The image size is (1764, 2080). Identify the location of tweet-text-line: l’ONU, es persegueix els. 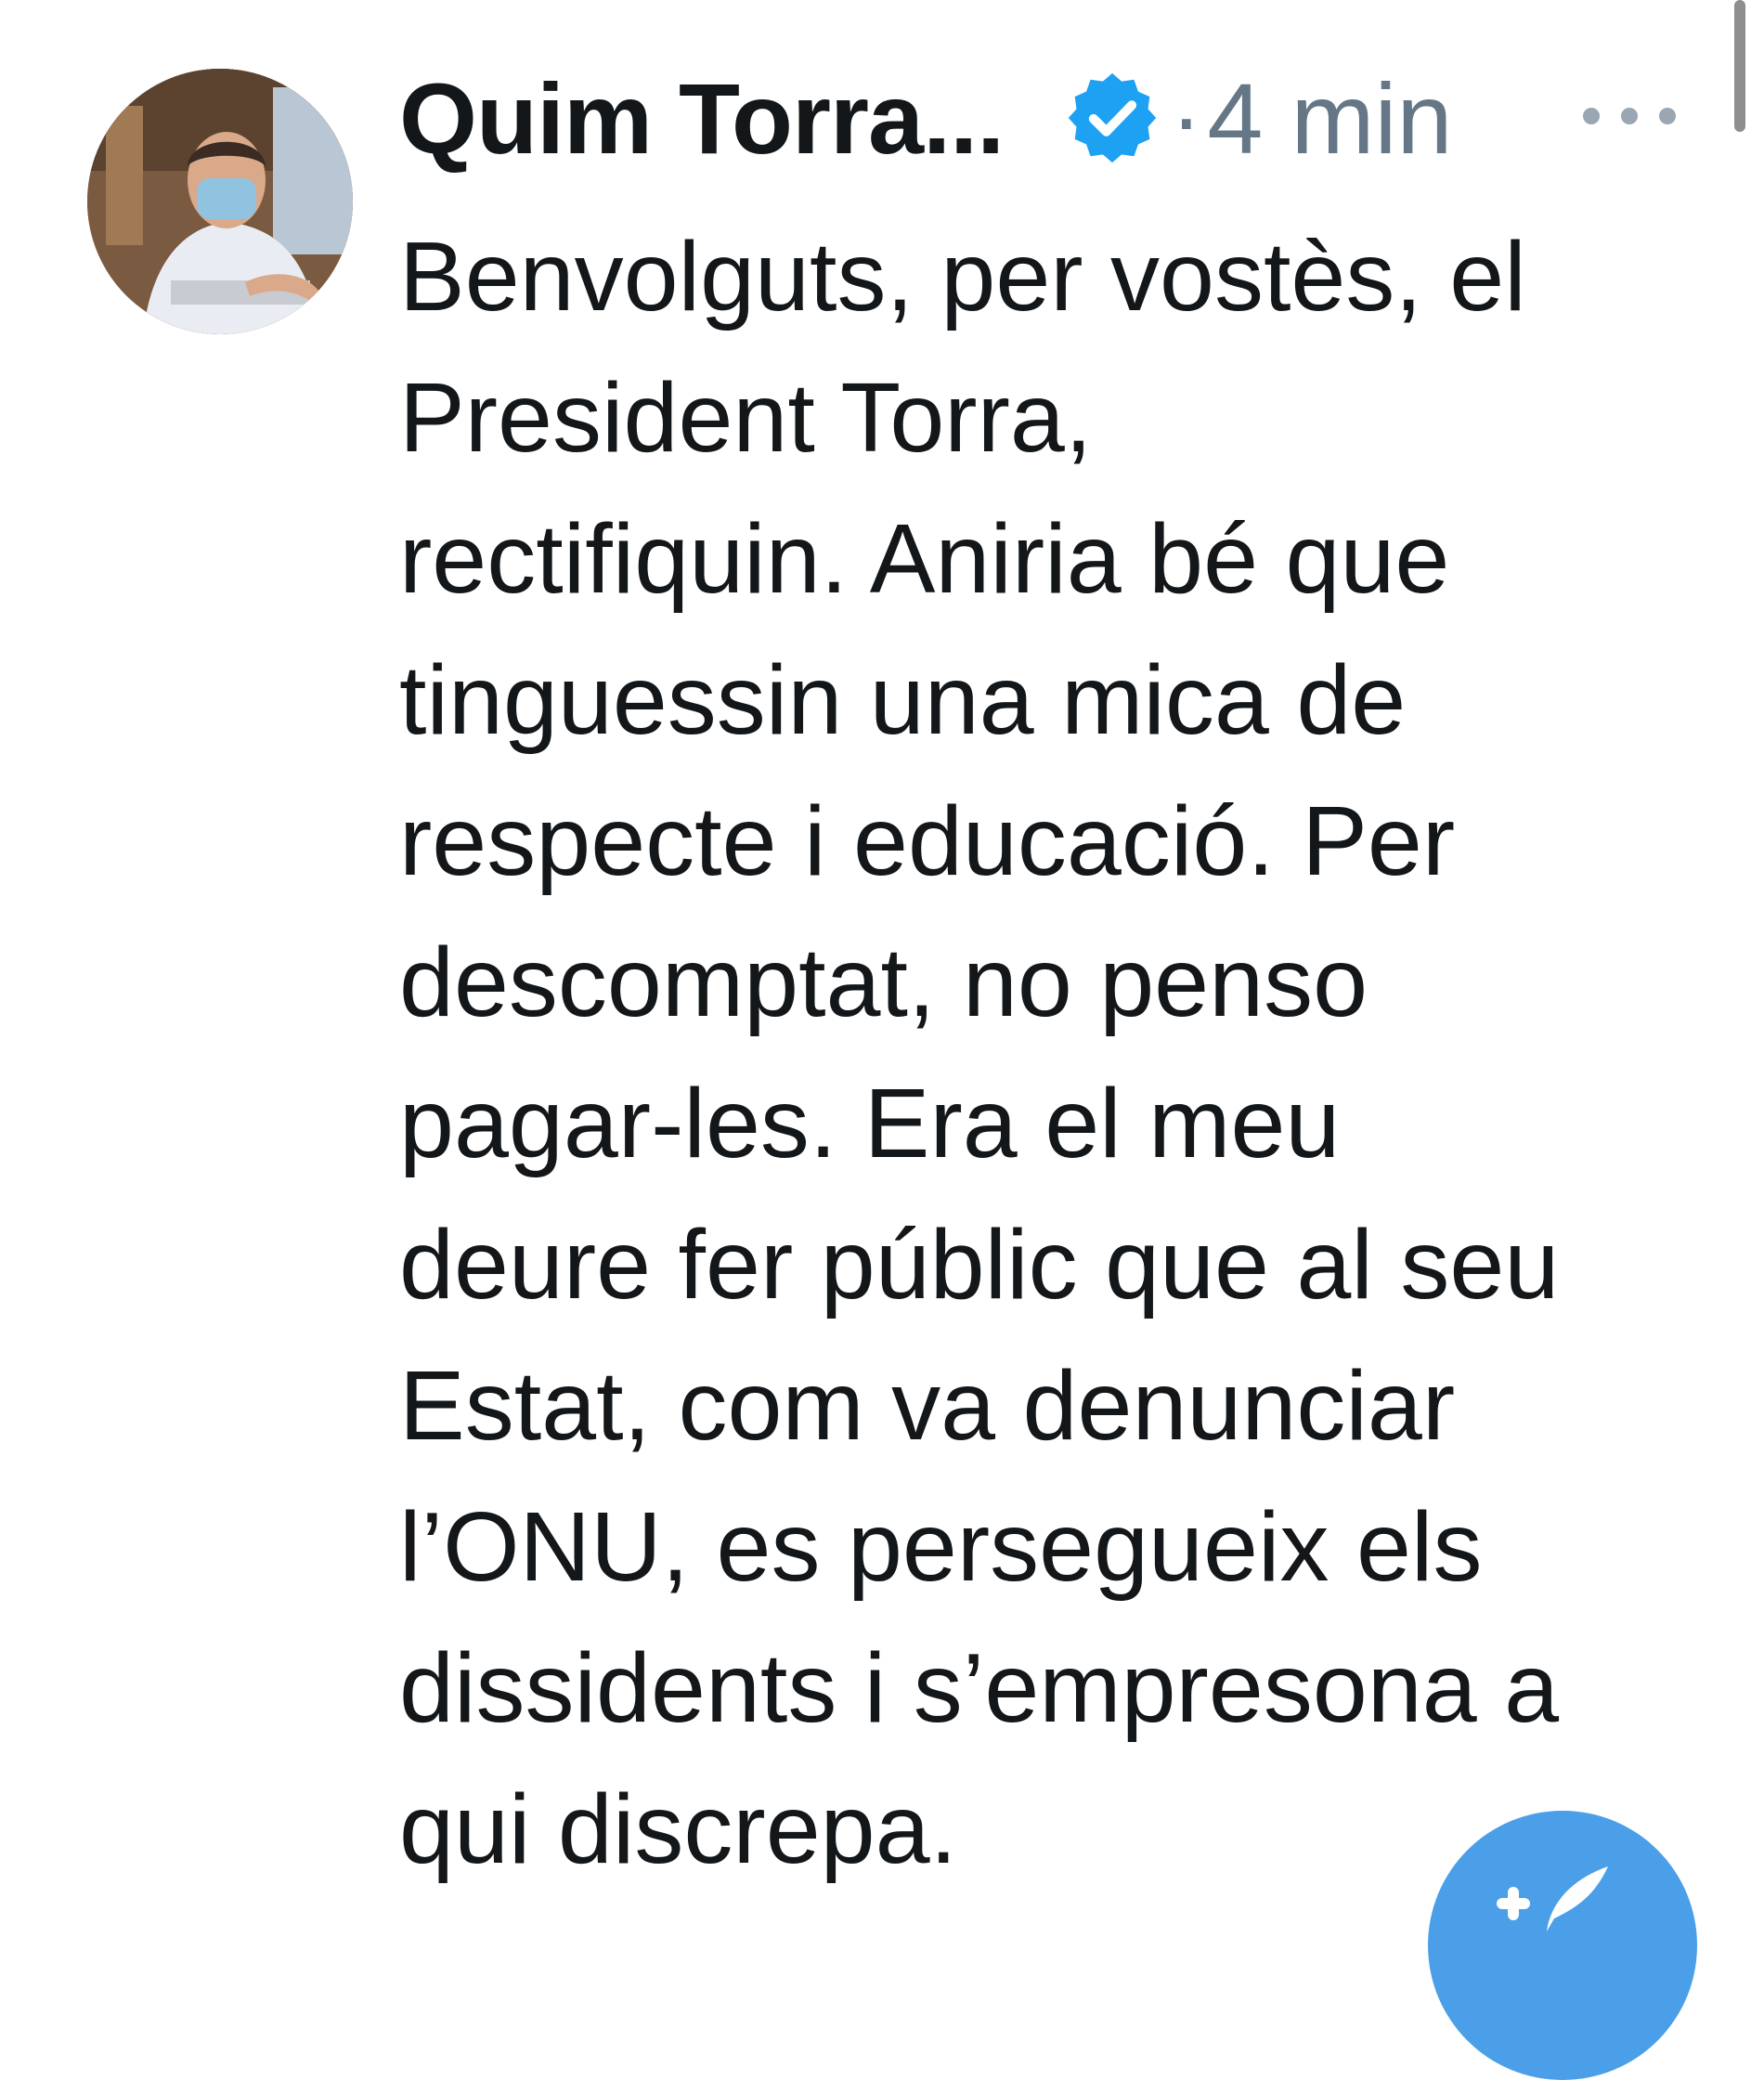
(941, 1547).